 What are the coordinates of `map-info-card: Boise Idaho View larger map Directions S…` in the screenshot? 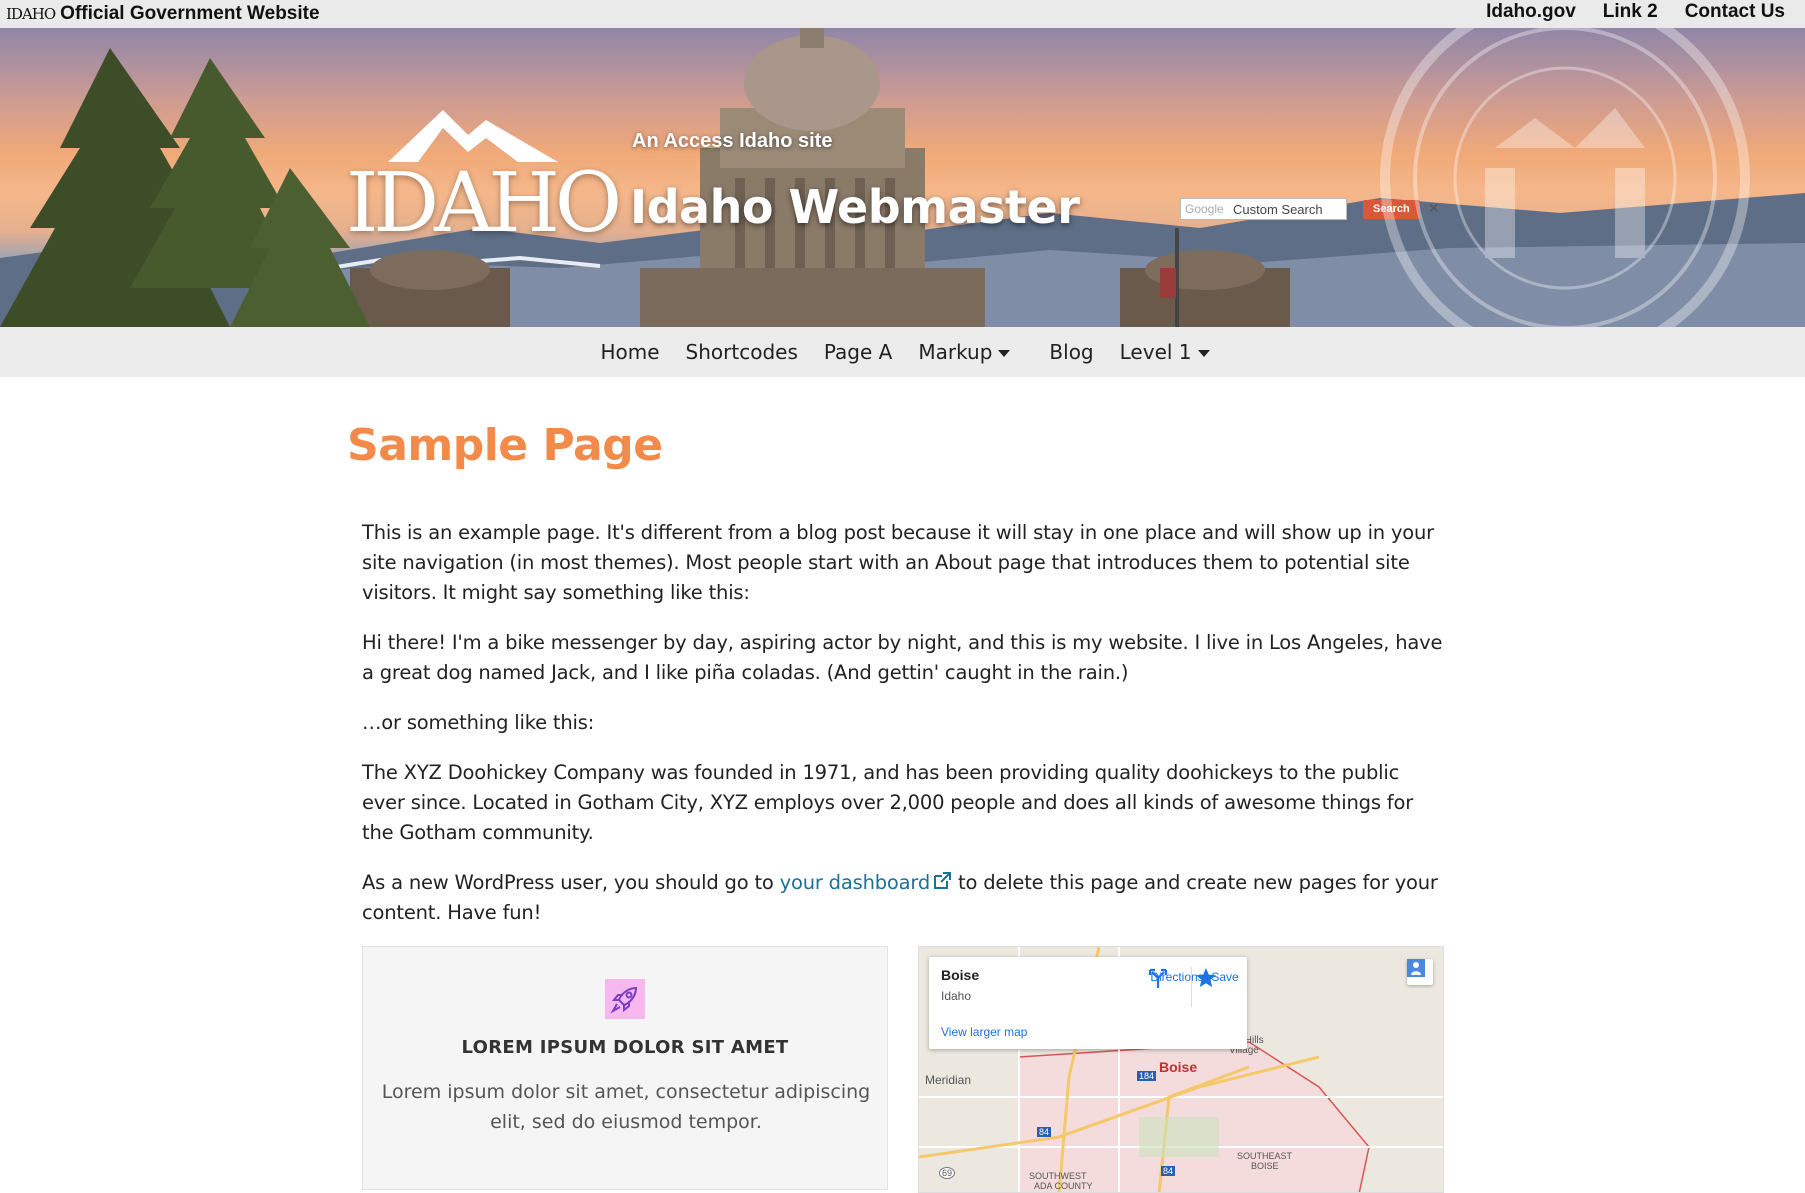 It's located at (1088, 1003).